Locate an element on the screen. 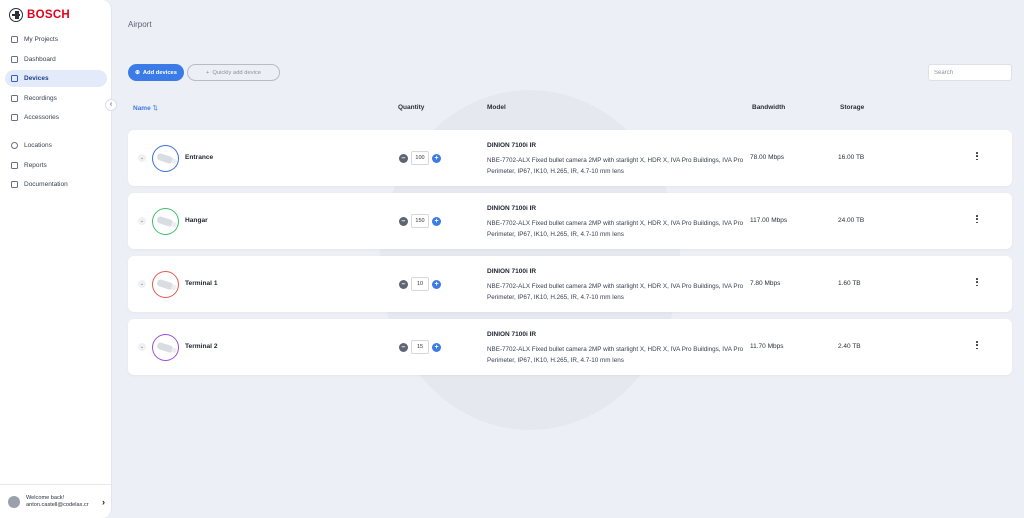 This screenshot has width=1024, height=518. bandwidth-value: 78.00 Mbps is located at coordinates (767, 157).